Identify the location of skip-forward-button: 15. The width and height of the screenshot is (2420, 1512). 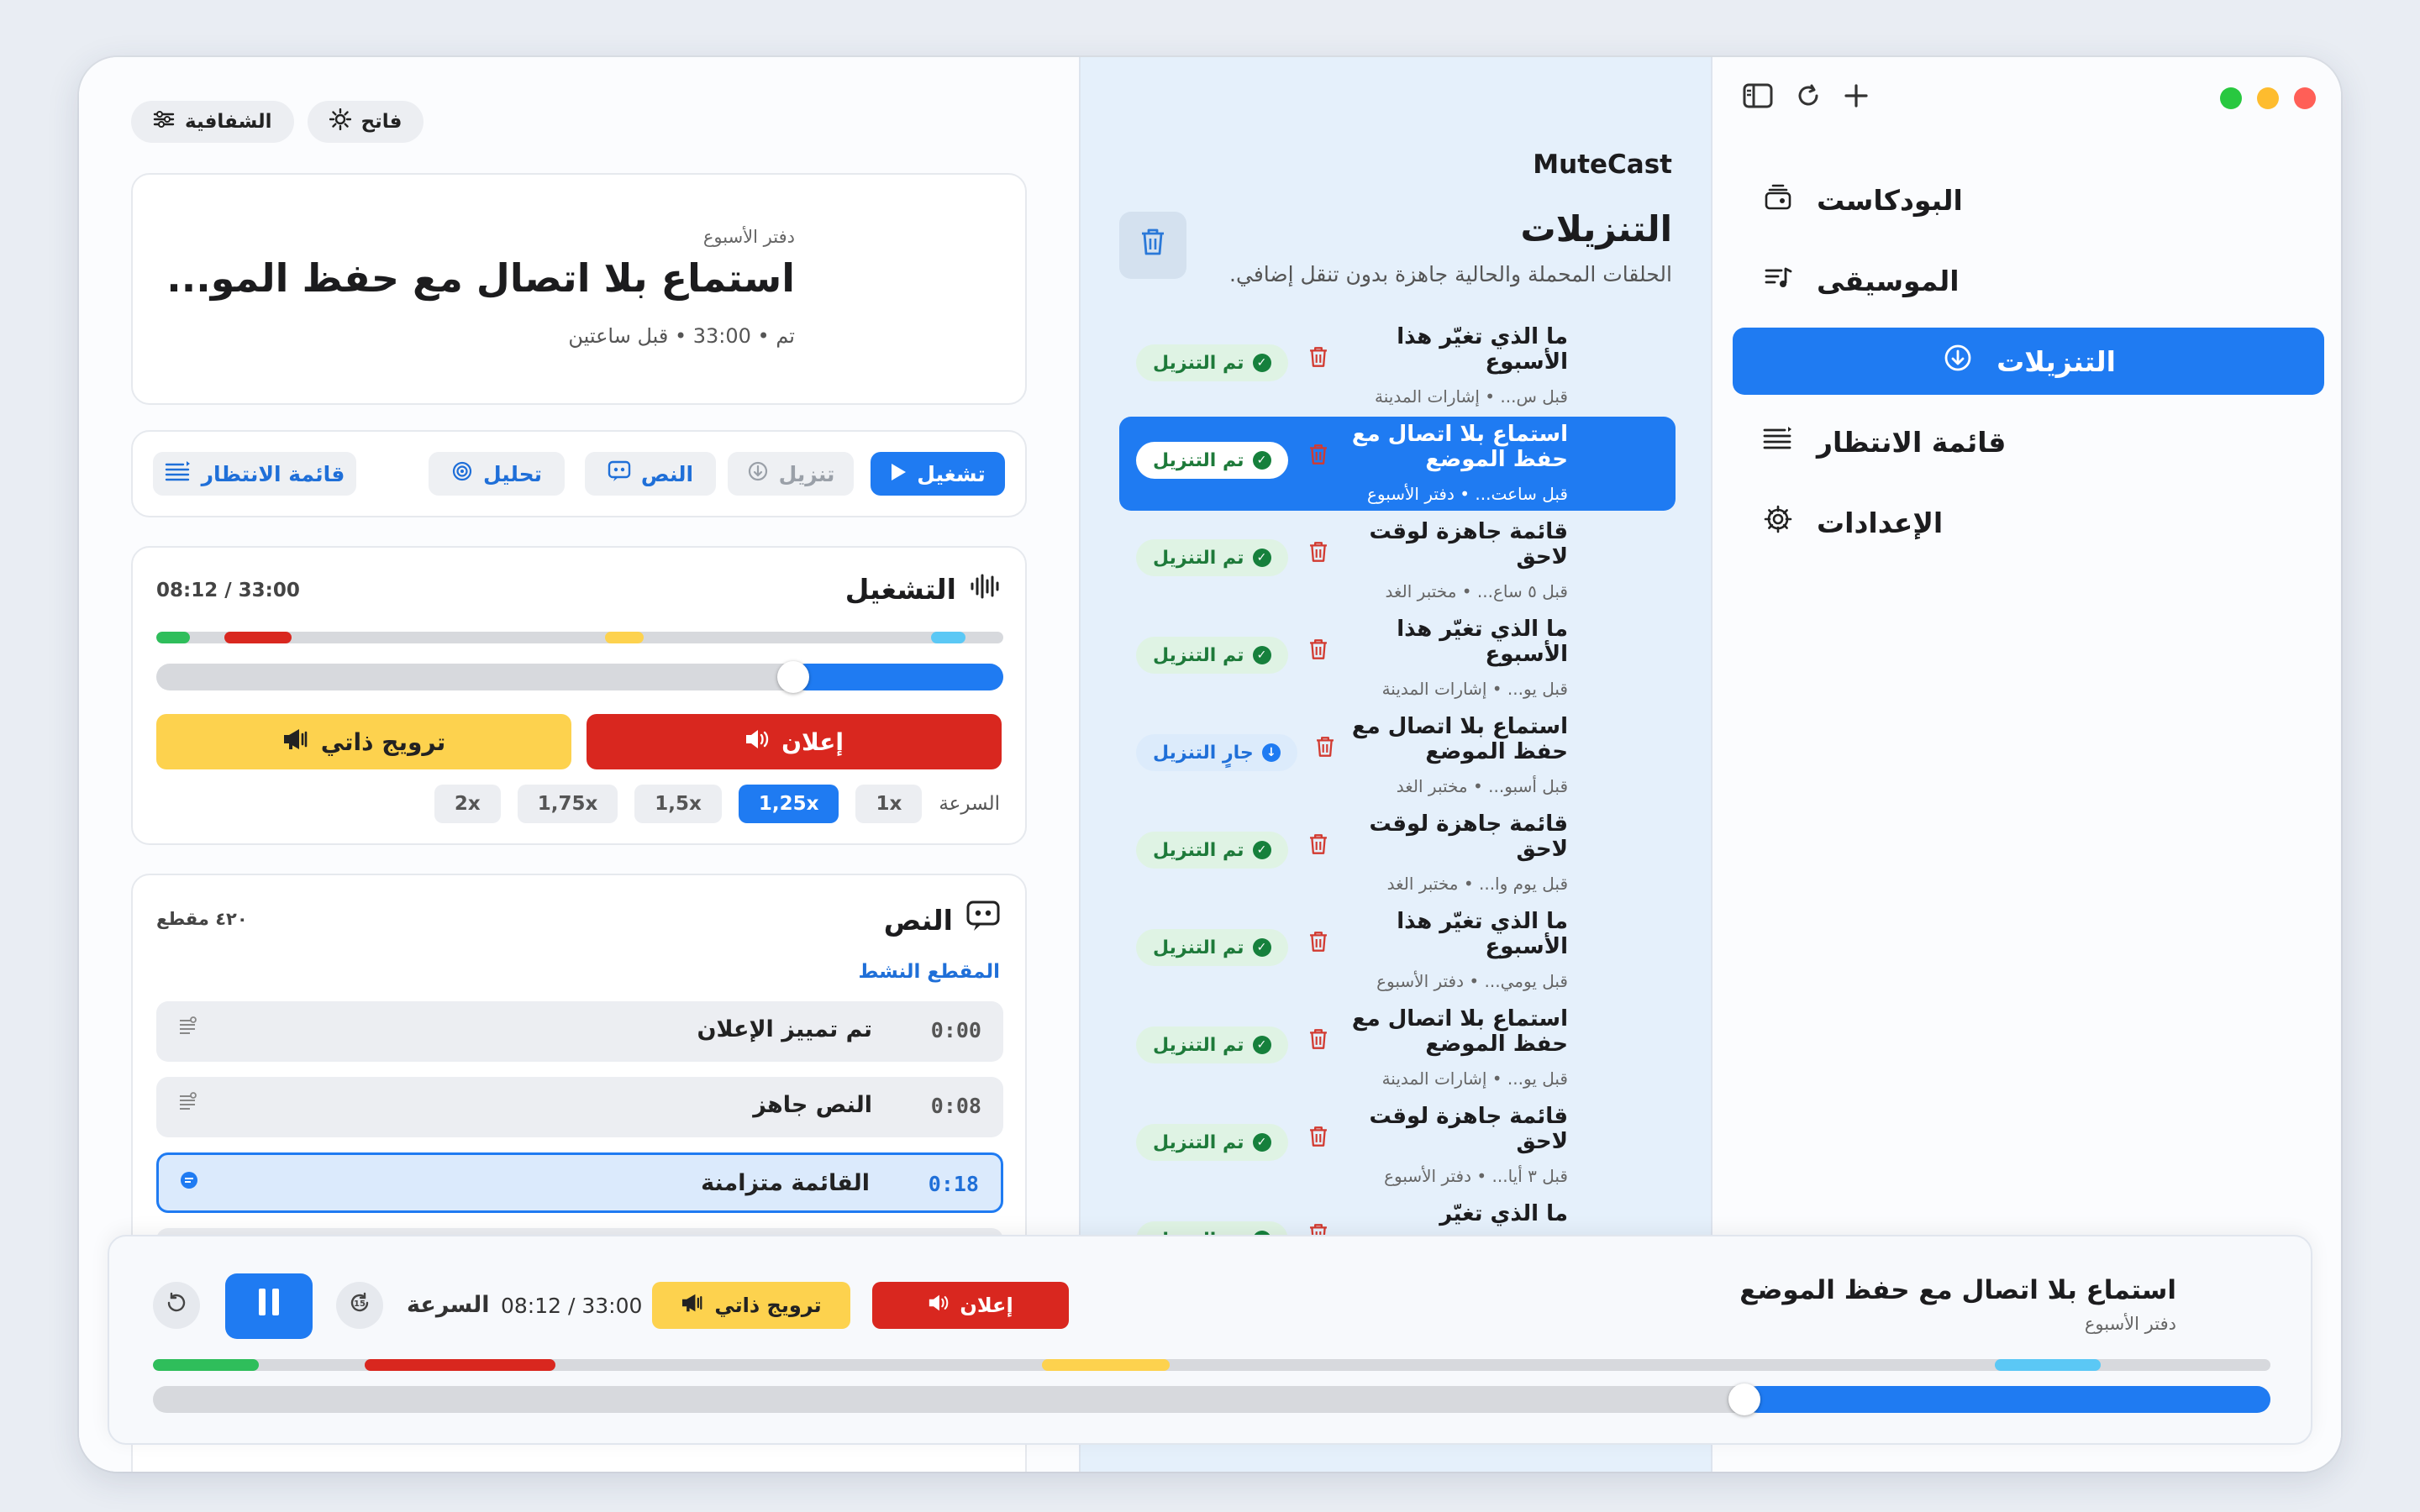
(359, 1305).